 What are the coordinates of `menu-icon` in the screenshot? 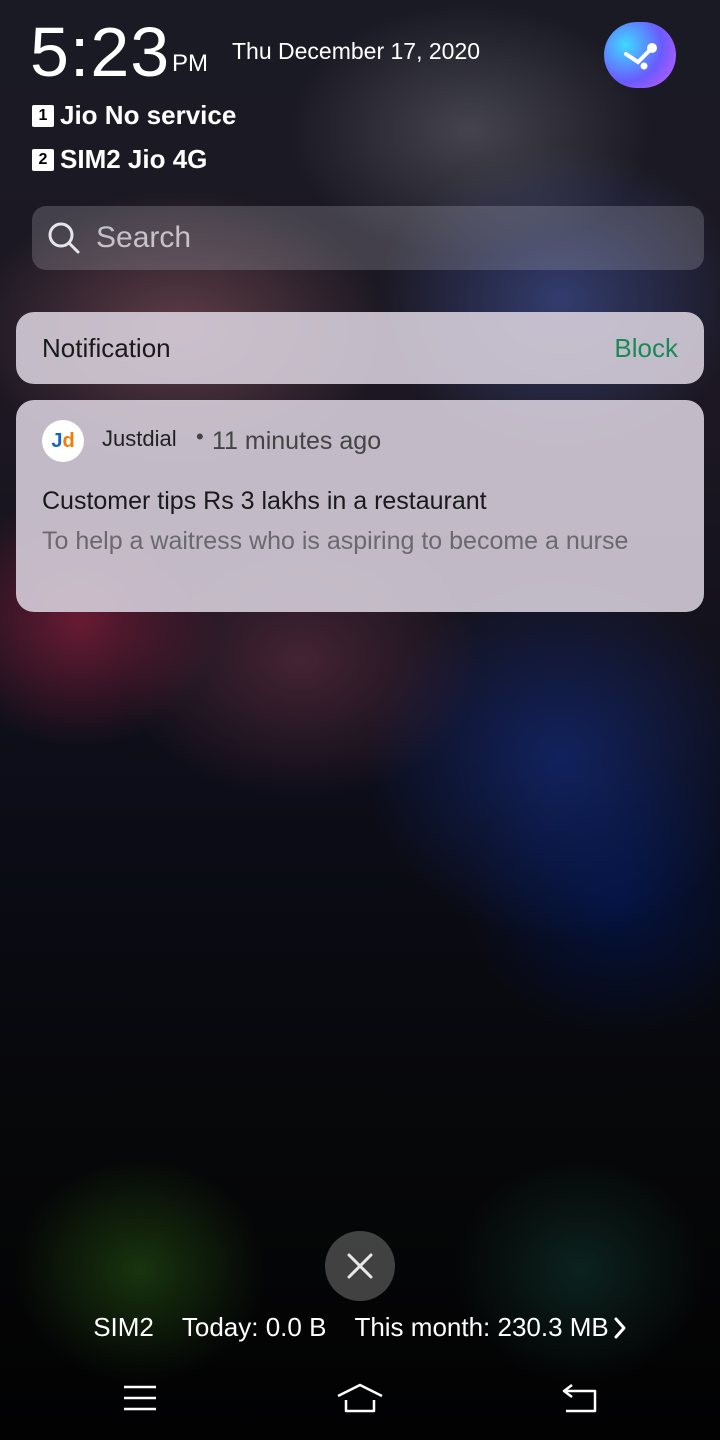 It's located at (140, 1398).